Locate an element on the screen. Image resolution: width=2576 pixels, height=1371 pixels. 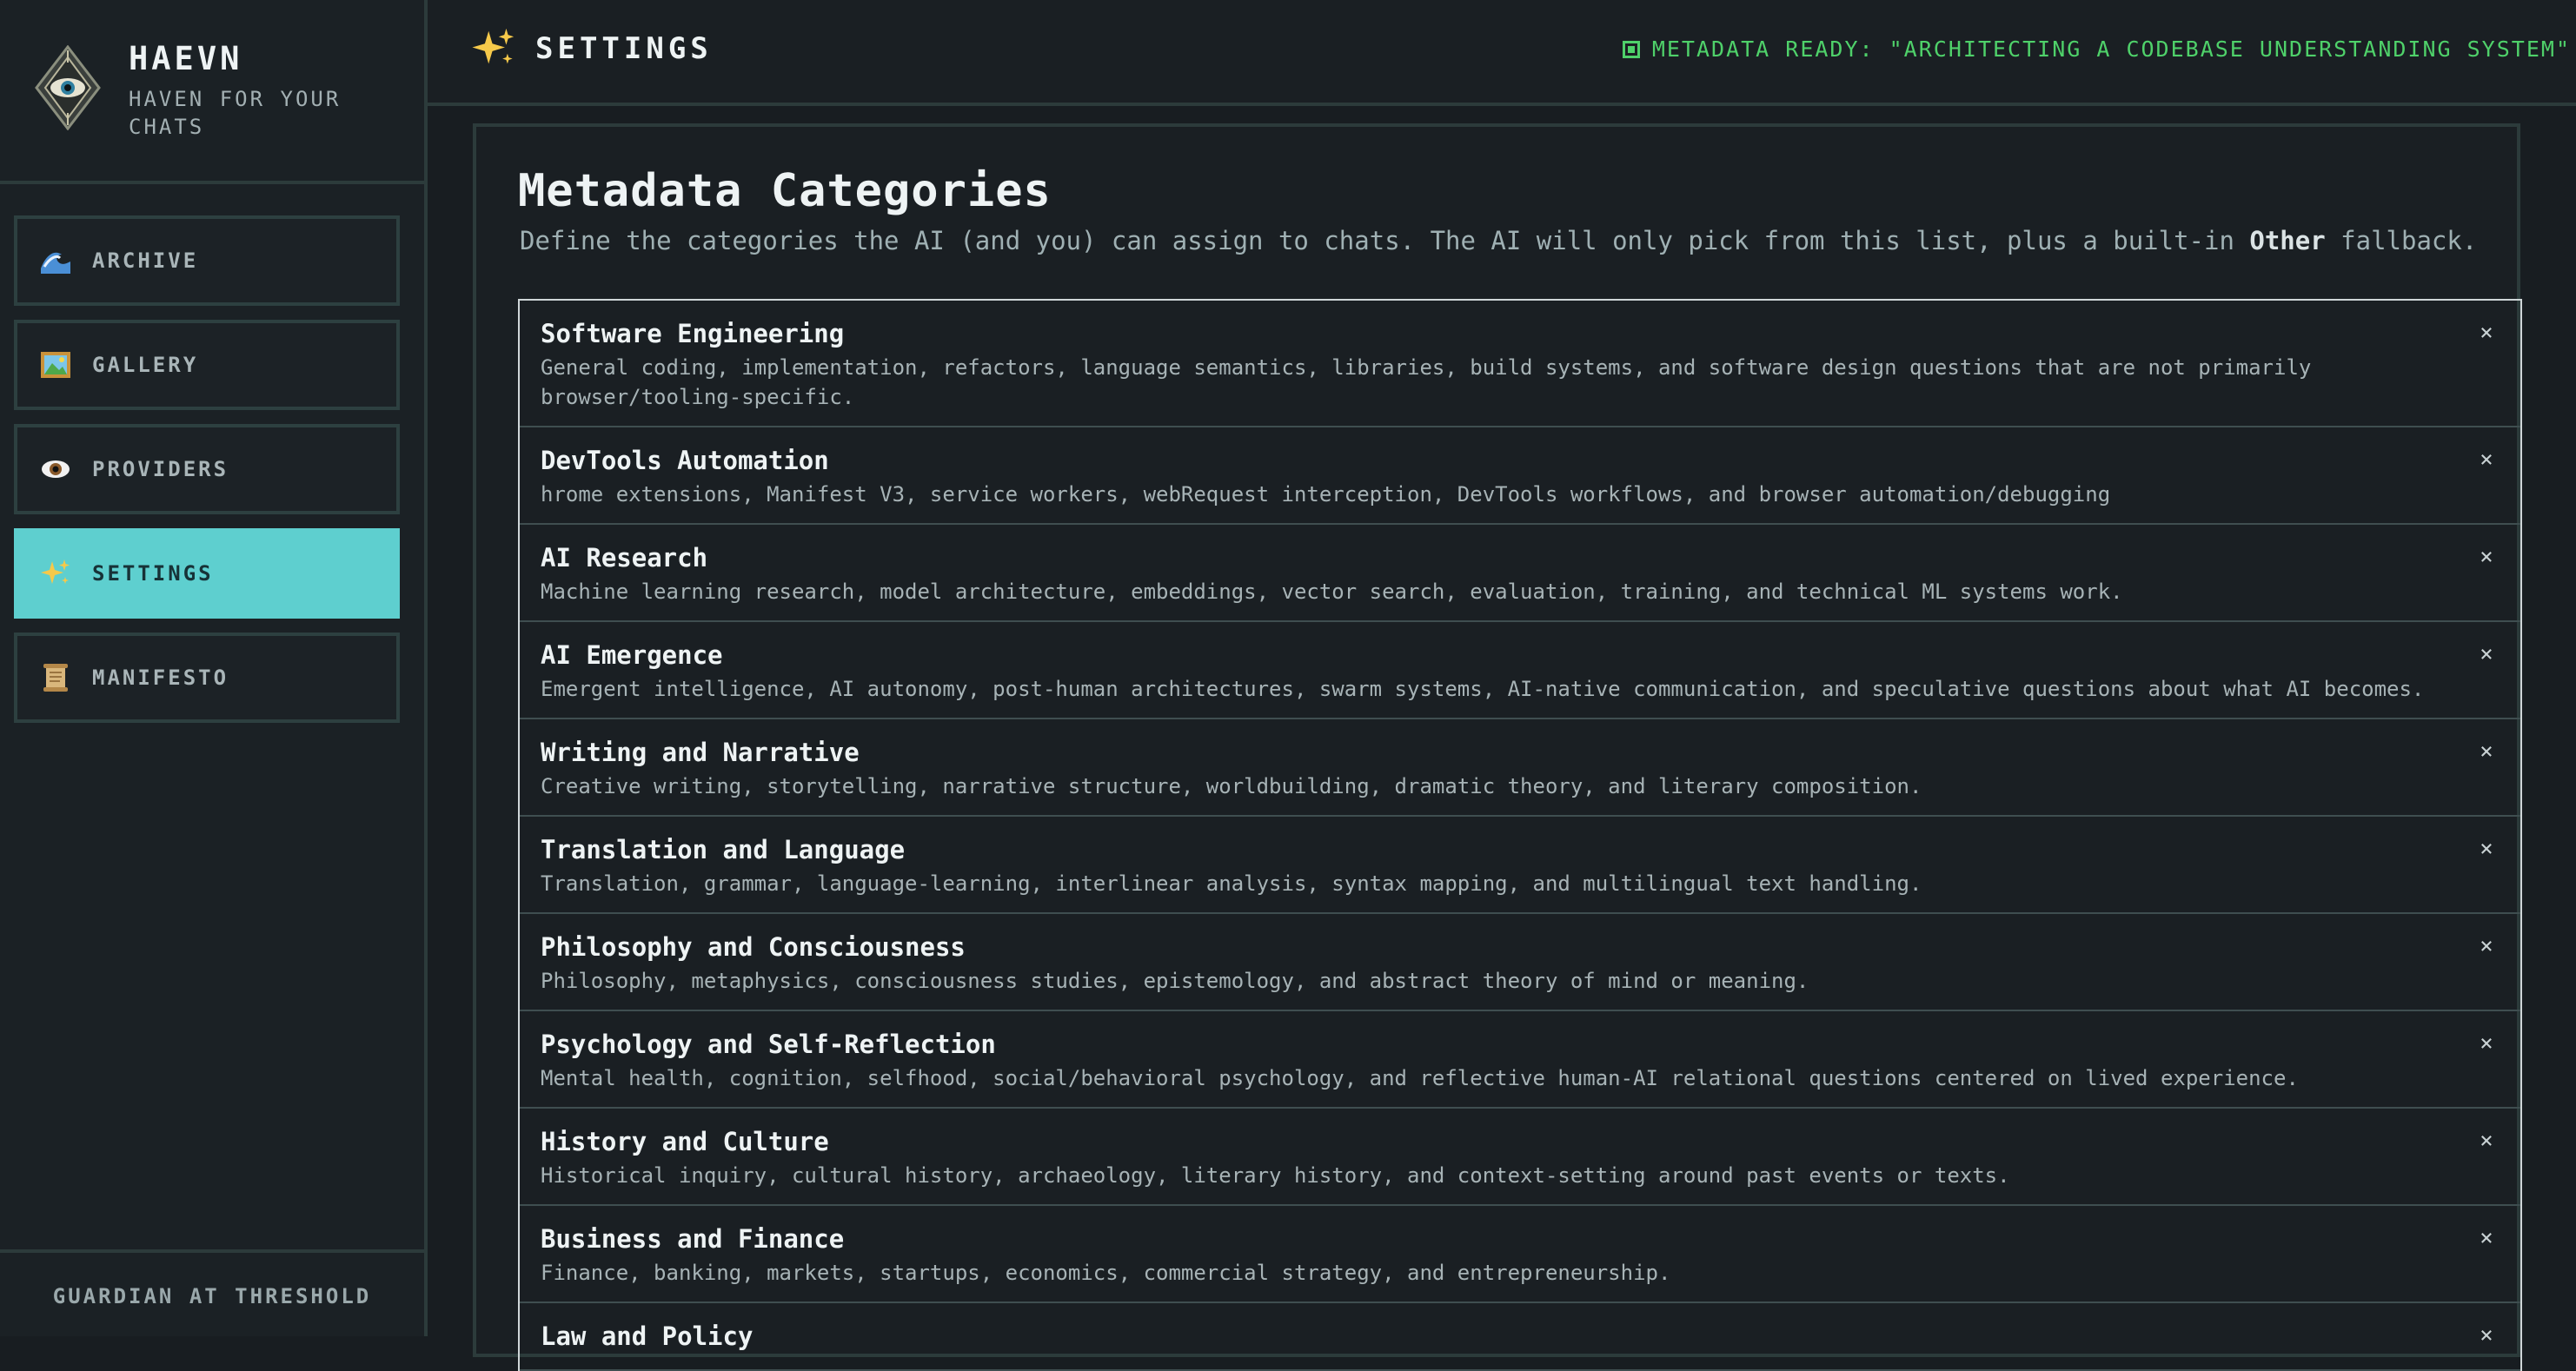
section-title: Metadata Categories is located at coordinates (785, 191).